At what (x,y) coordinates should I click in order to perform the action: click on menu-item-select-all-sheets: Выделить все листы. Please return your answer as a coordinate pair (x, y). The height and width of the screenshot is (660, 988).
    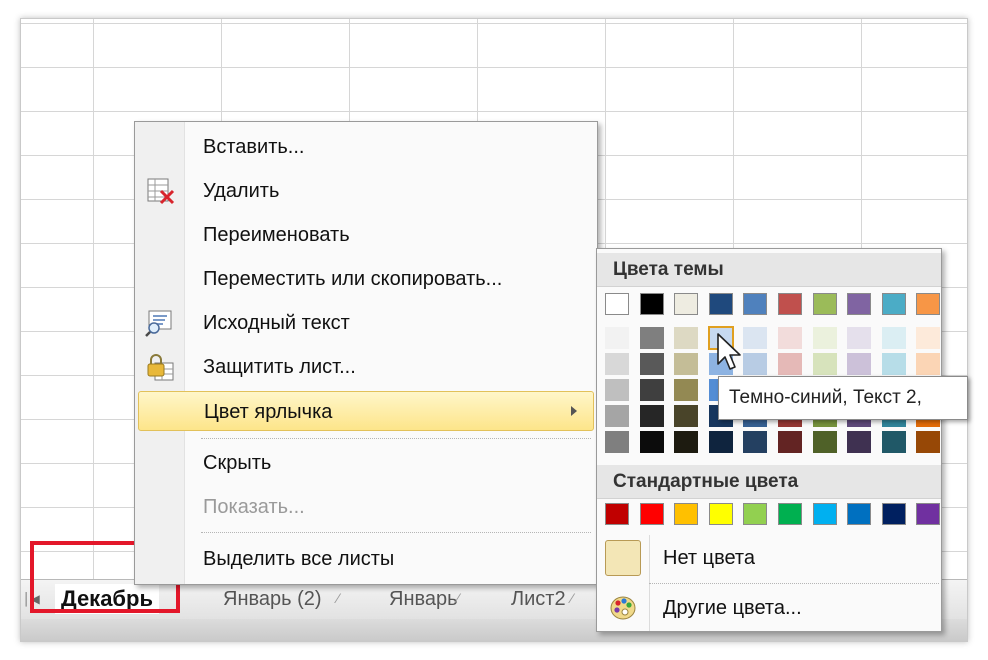
    Looking at the image, I should click on (366, 559).